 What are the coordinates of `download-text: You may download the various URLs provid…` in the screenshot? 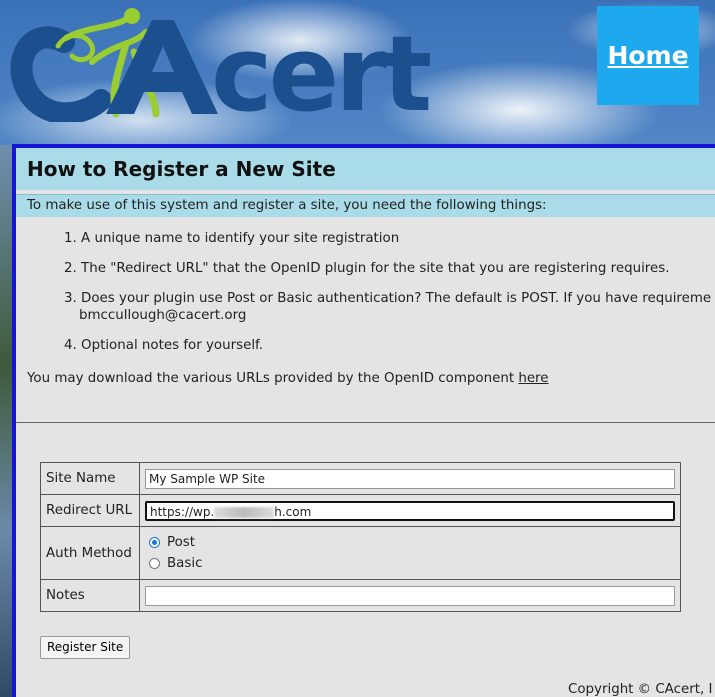 It's located at (273, 378).